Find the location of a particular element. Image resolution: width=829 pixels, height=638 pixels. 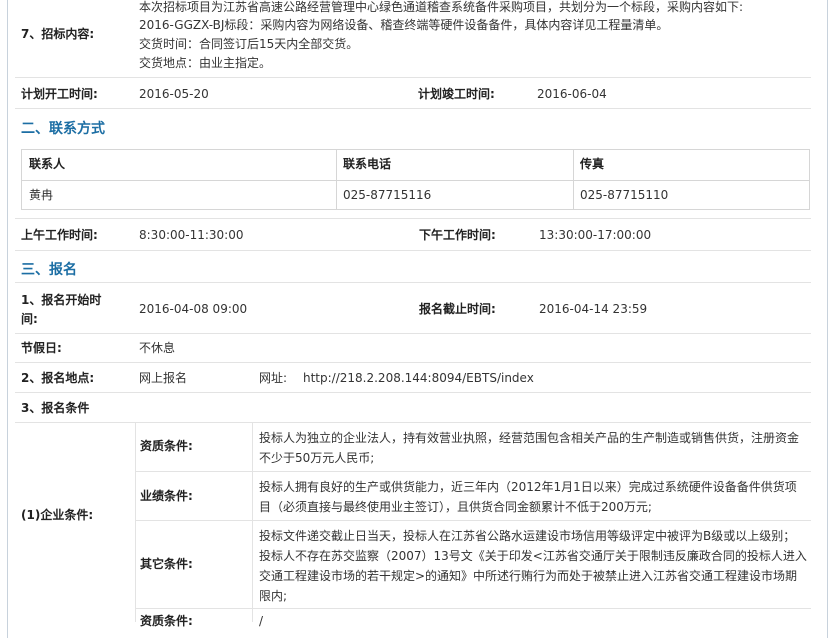

pm-hours-value: 13:30:00-17:00:00 is located at coordinates (595, 235).